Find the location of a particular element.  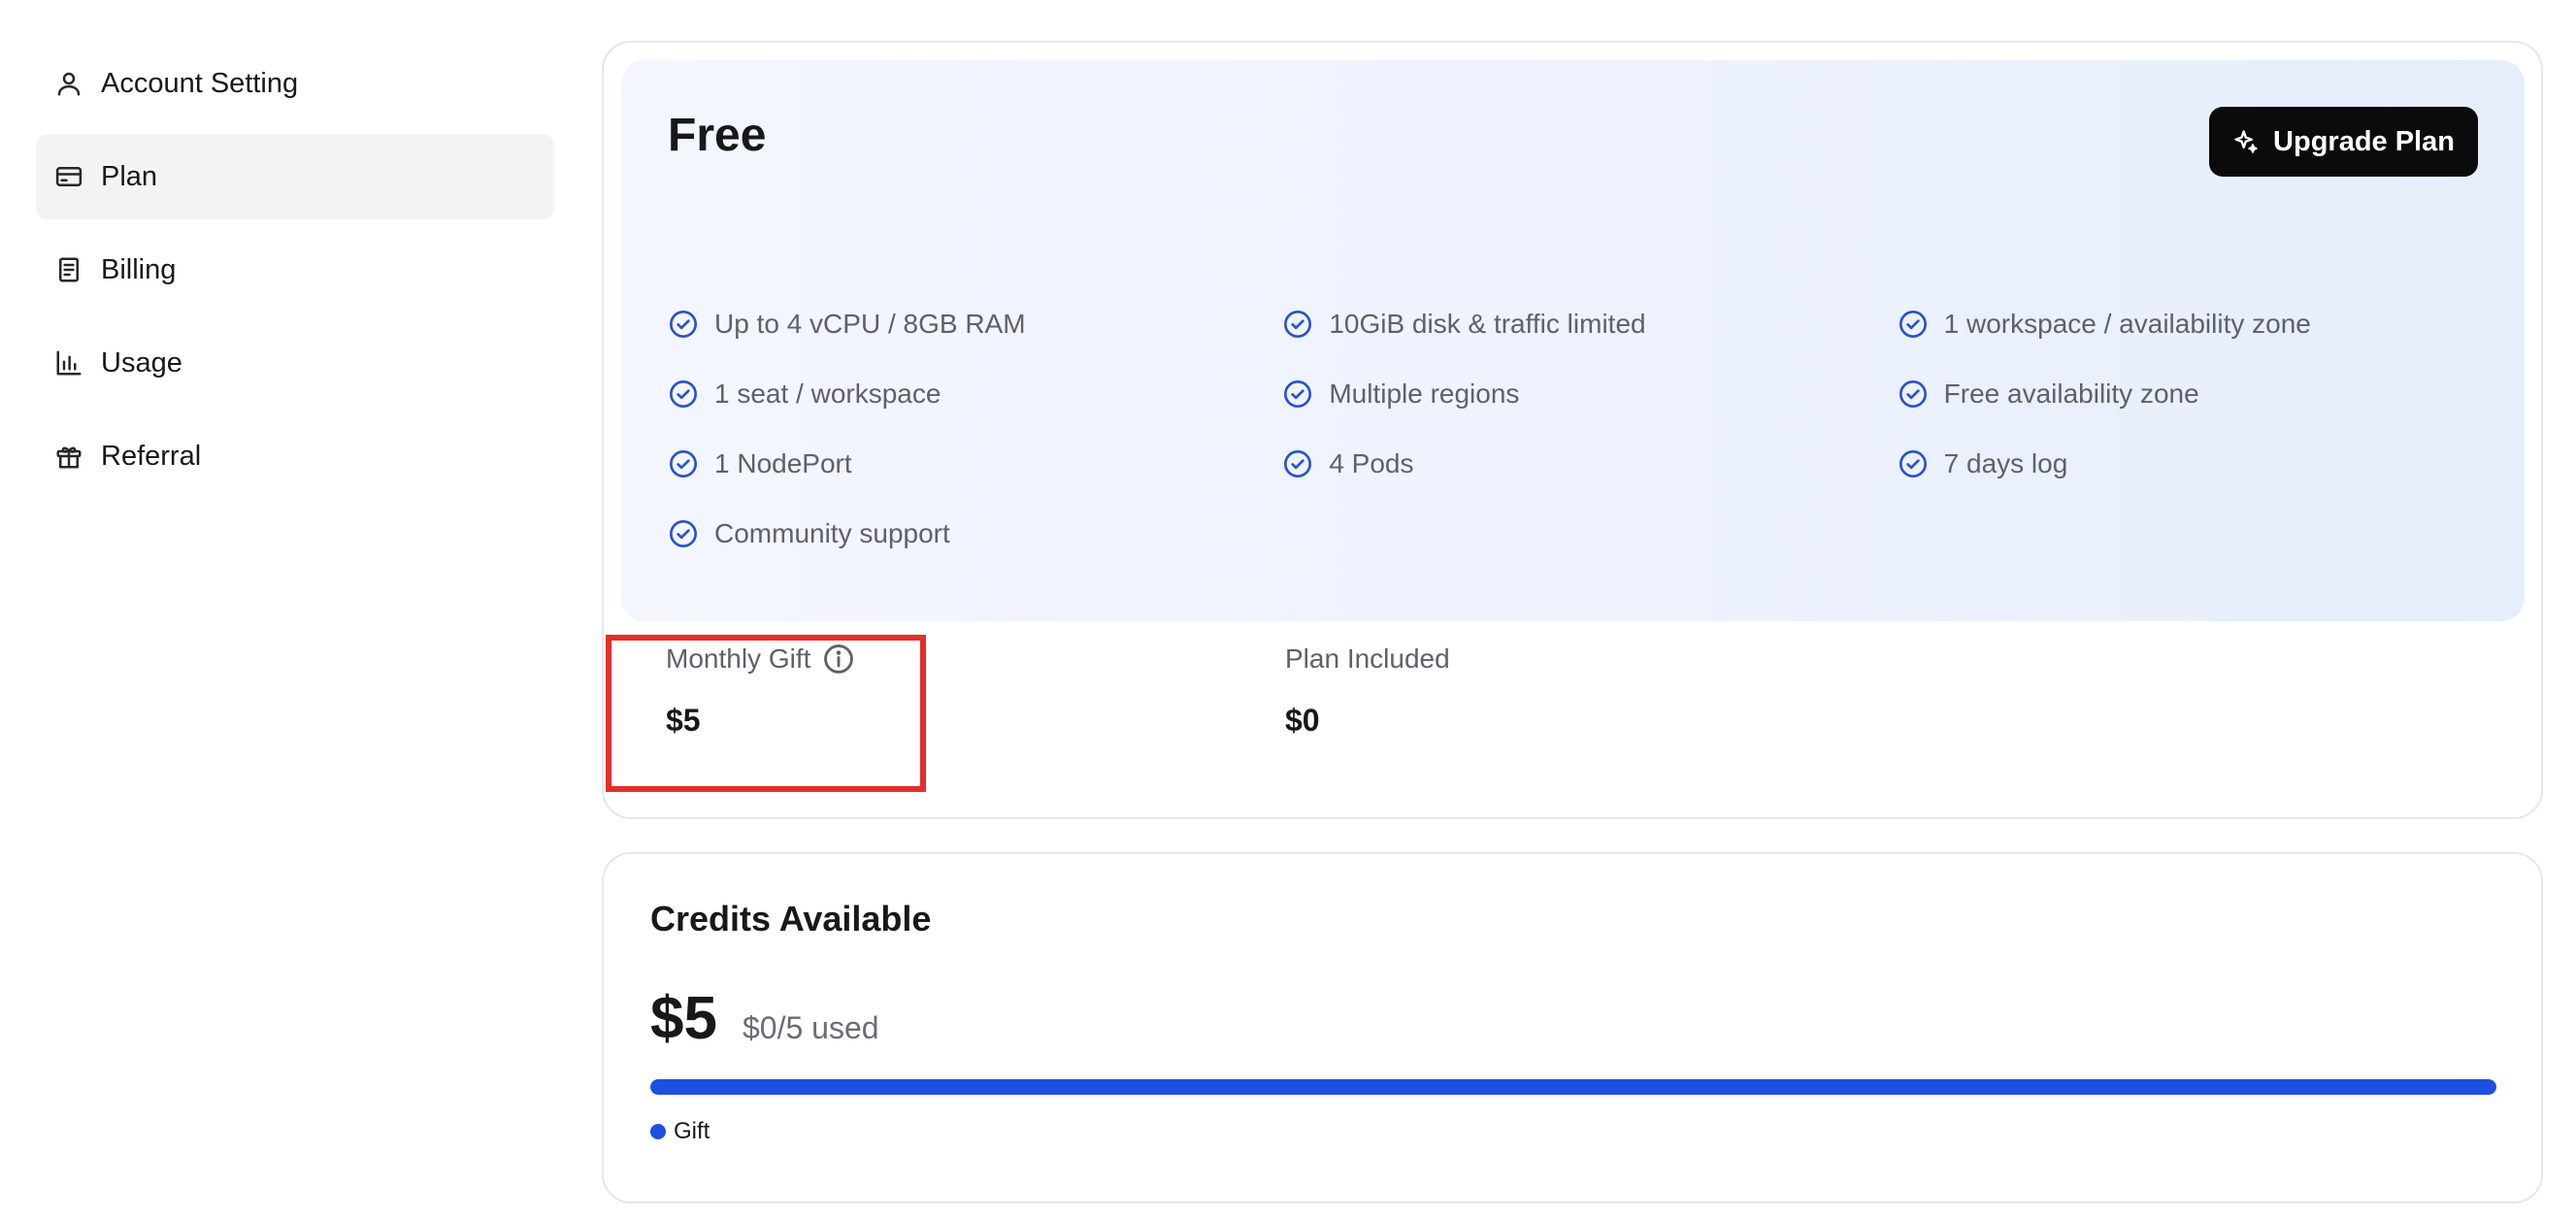

feature-label: 1 workspace / availability zone is located at coordinates (2127, 324).